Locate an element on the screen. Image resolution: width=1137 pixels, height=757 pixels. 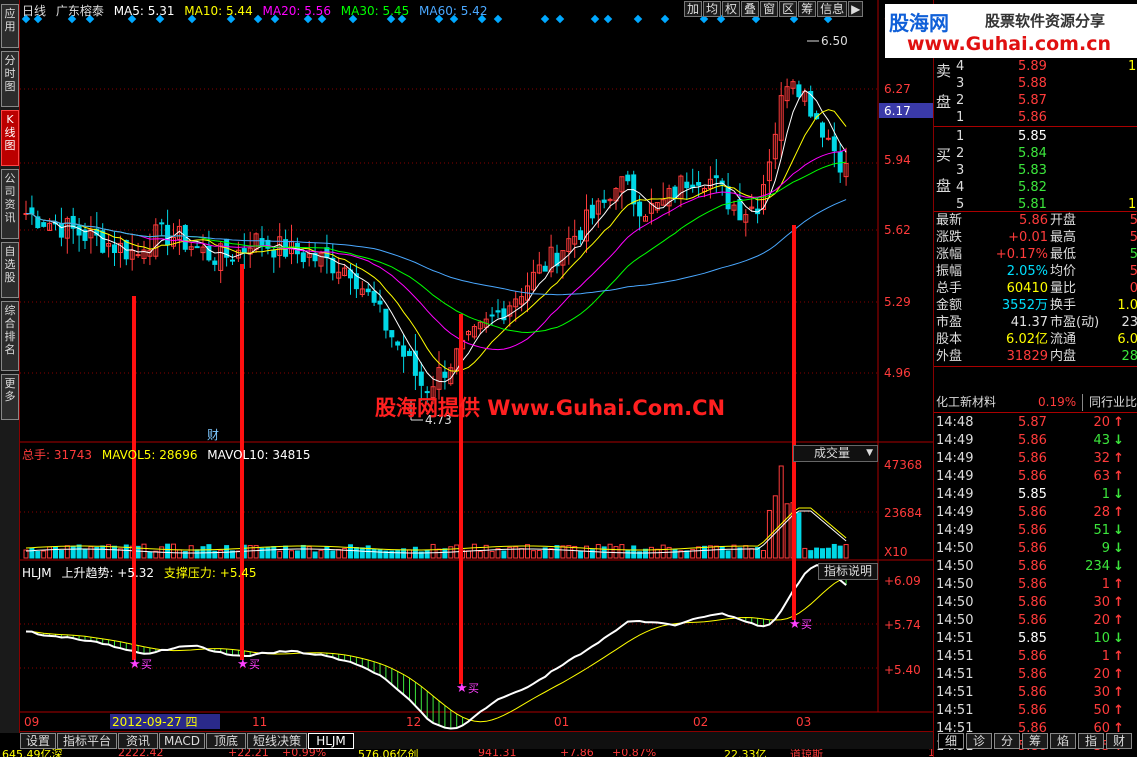
quote-value: 6.02亿 is located at coordinates (1027, 339).